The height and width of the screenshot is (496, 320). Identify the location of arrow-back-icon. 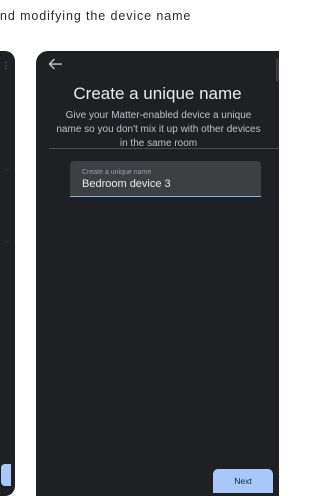
(55, 64).